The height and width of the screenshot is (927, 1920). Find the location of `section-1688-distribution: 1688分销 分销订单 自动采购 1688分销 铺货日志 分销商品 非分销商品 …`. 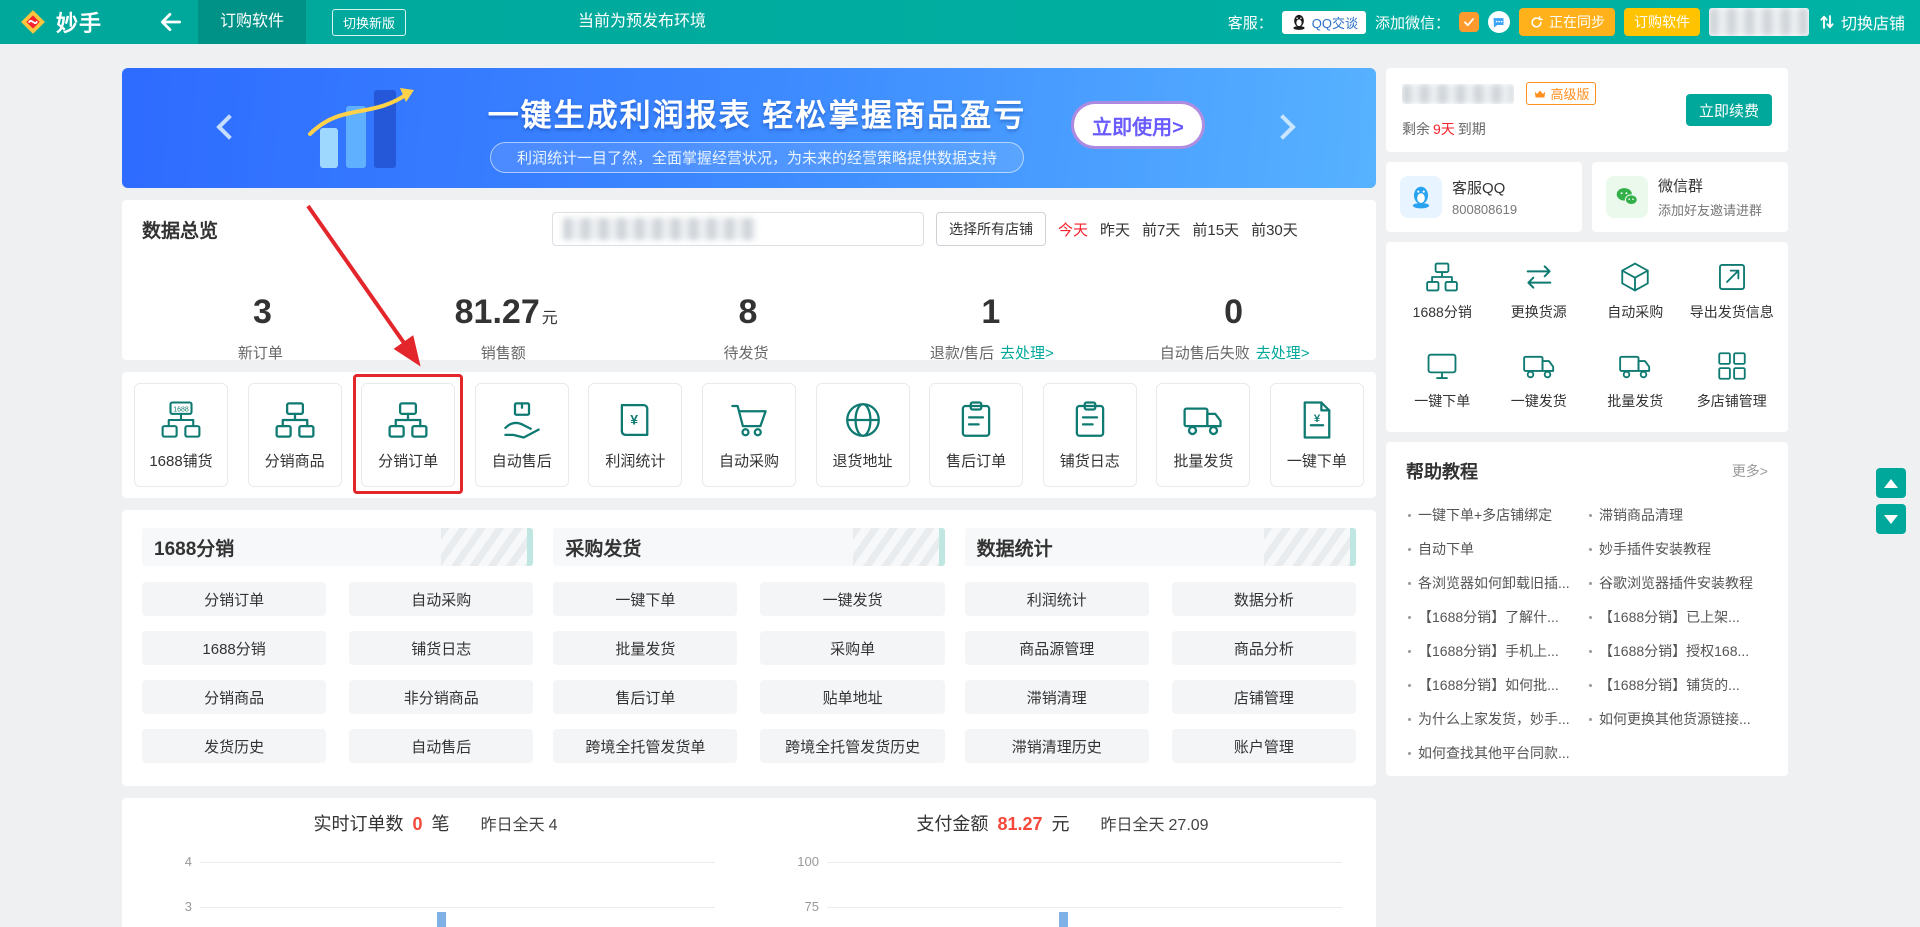

section-1688-distribution: 1688分销 分销订单 自动采购 1688分销 铺货日志 分销商品 非分销商品 … is located at coordinates (338, 648).